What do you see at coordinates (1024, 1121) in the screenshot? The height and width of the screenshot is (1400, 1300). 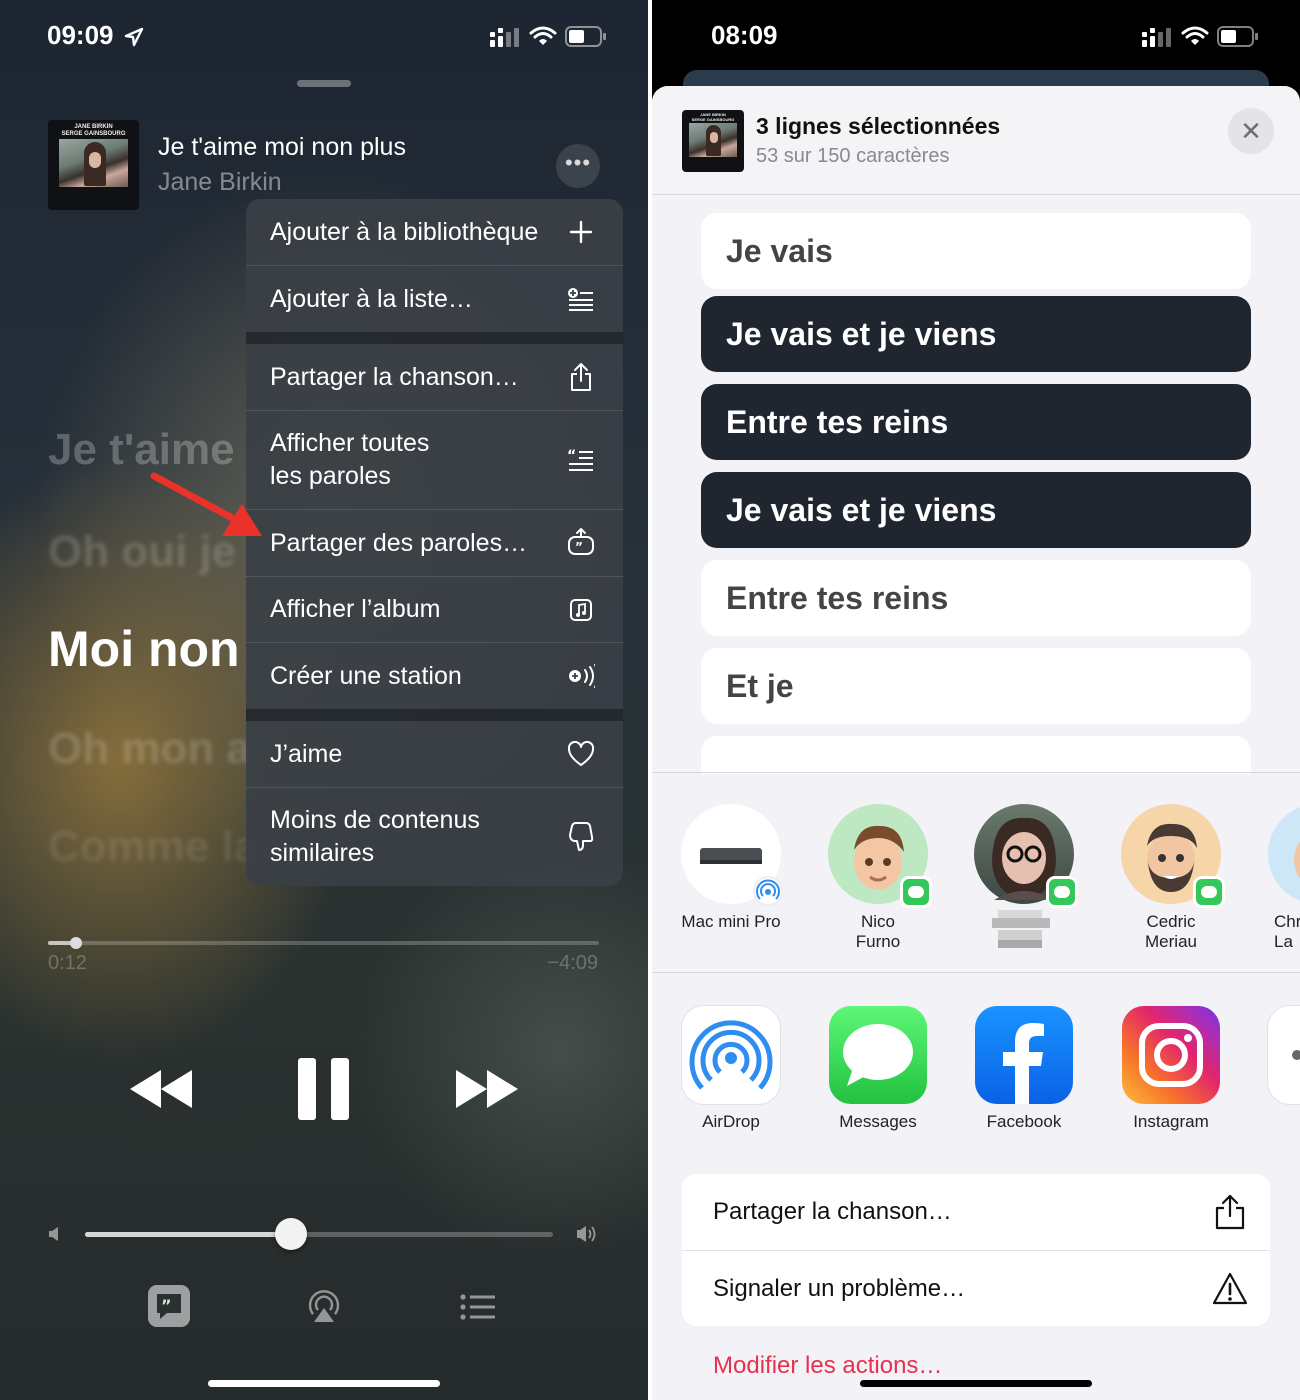 I see `app-label: Facebook` at bounding box center [1024, 1121].